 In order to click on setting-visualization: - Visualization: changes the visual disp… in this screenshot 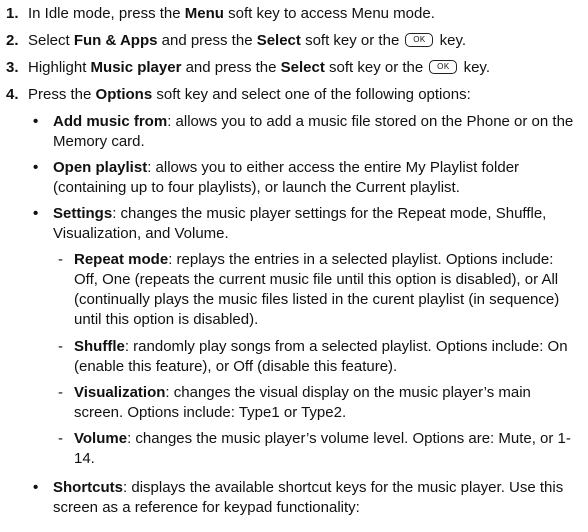, I will do `click(314, 403)`.